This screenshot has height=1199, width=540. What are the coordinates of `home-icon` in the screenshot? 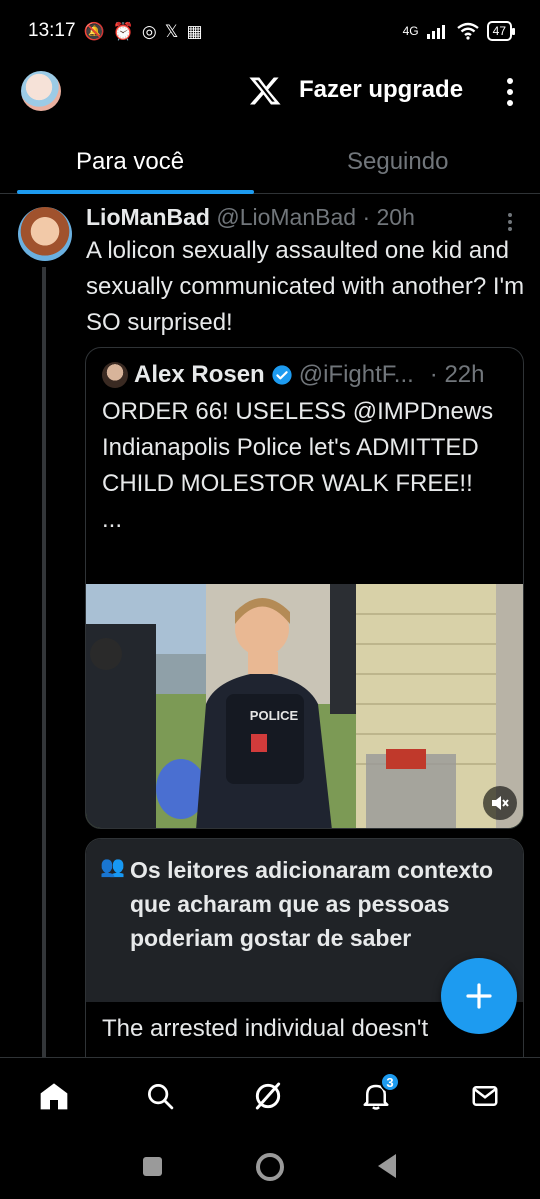 It's located at (54, 1096).